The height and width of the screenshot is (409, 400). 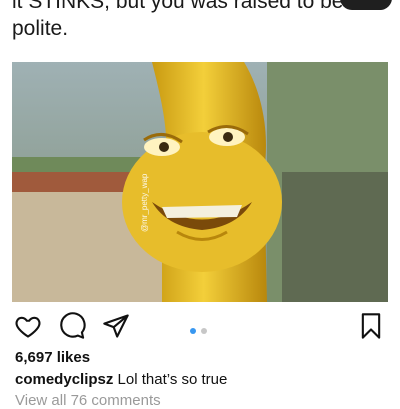 I want to click on bookmark-icon, so click(x=371, y=326).